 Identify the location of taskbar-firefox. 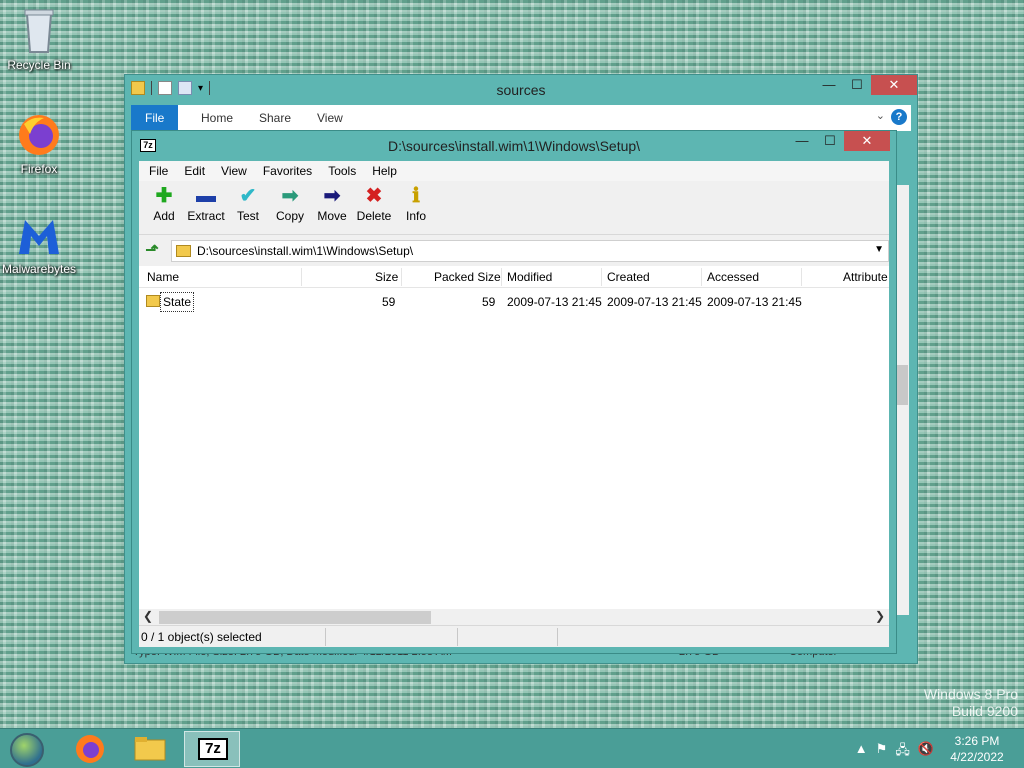
(90, 749).